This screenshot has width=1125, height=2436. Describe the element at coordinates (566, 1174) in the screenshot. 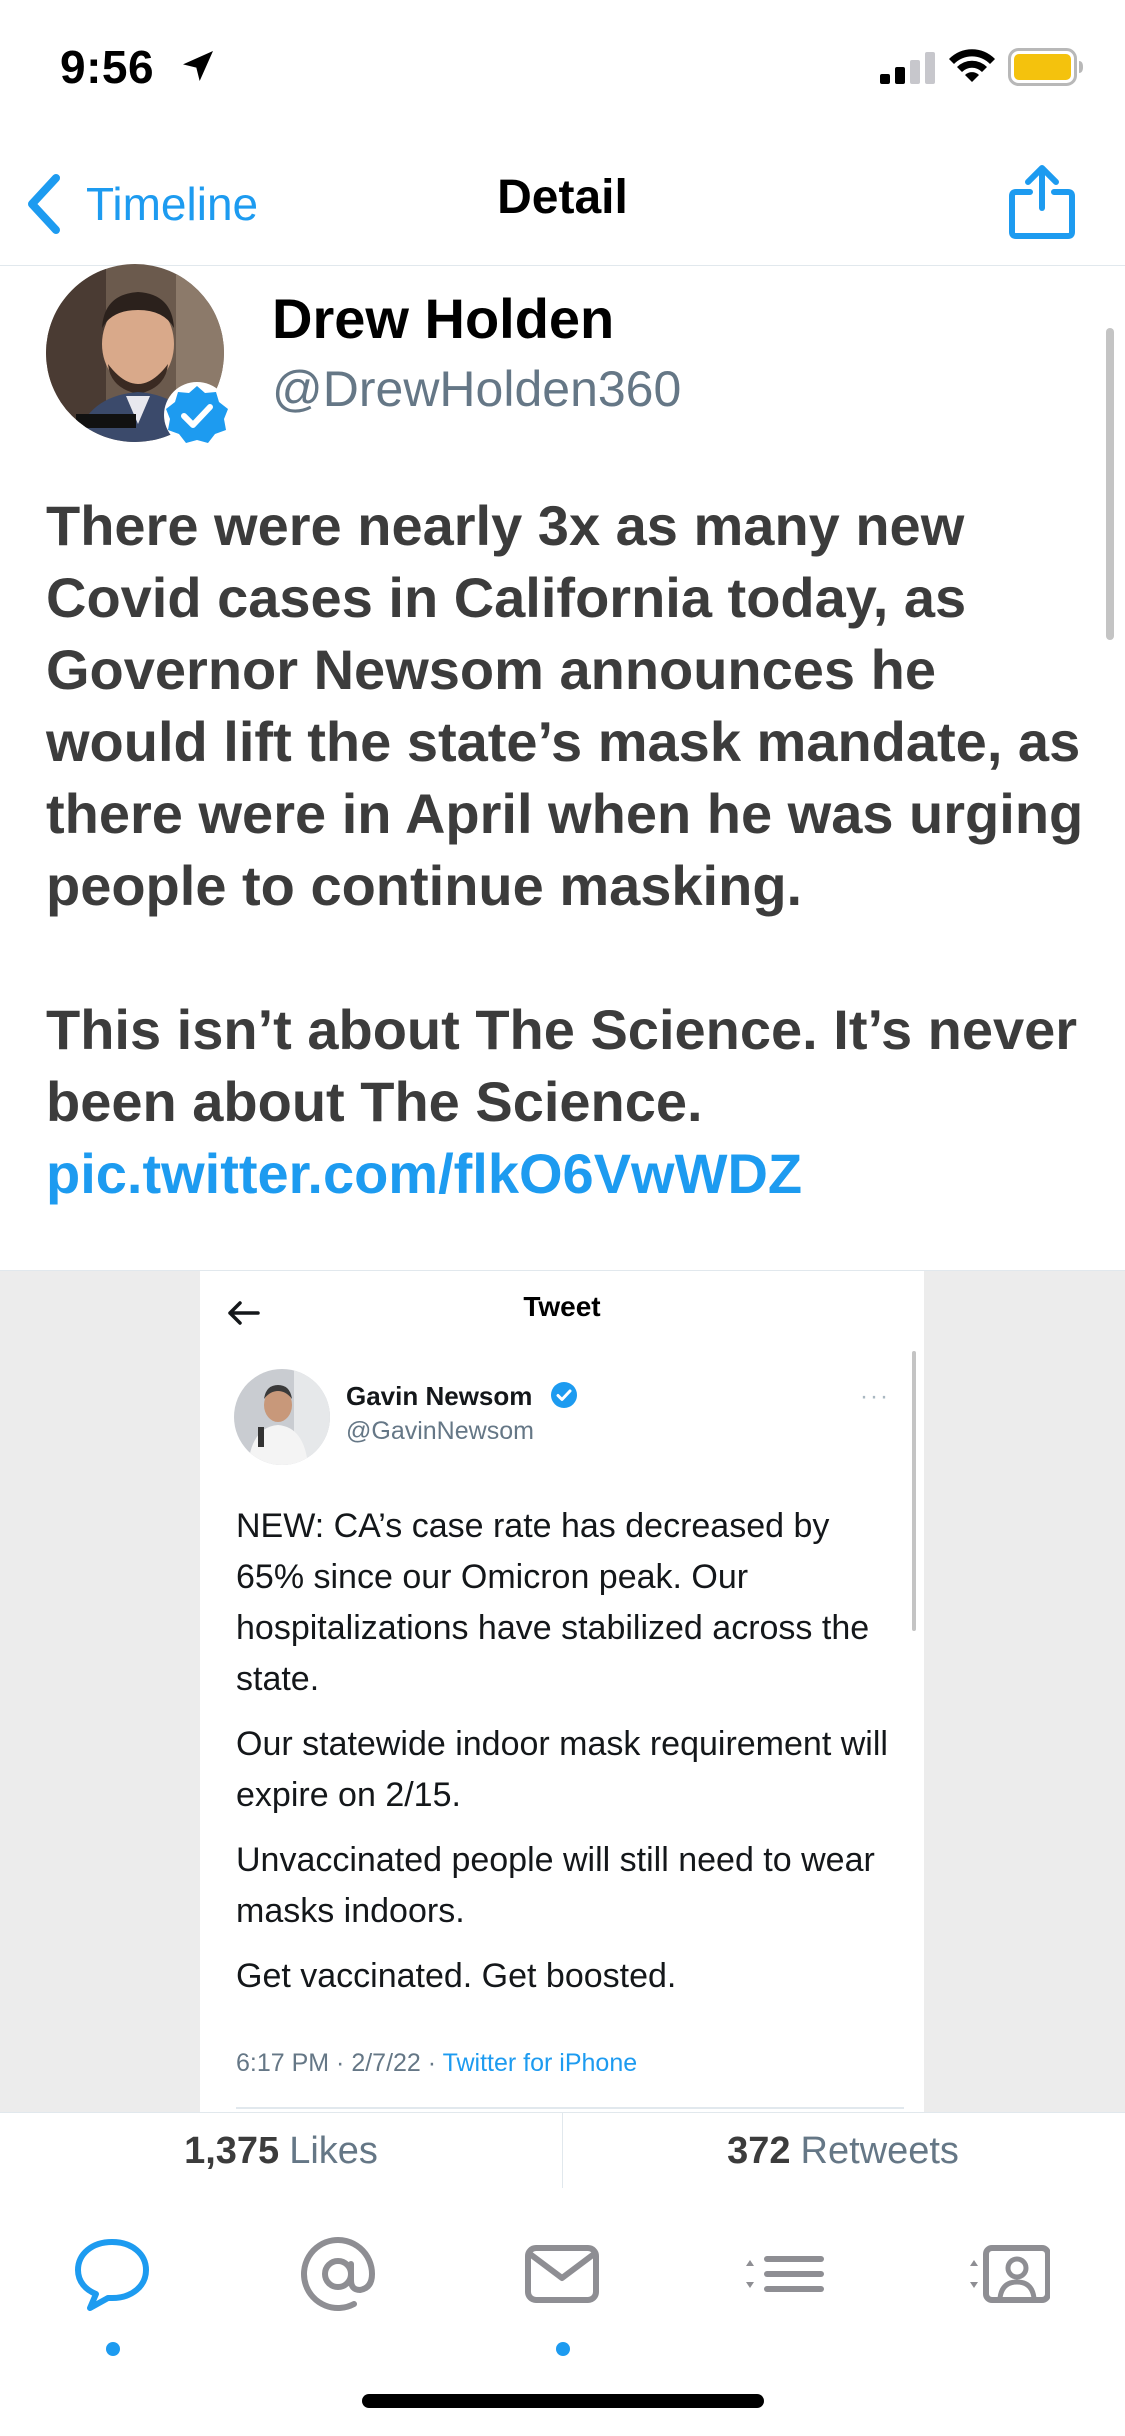

I see `tweet-media-link: pic.twitter.com/flkO6VwWDZ` at that location.